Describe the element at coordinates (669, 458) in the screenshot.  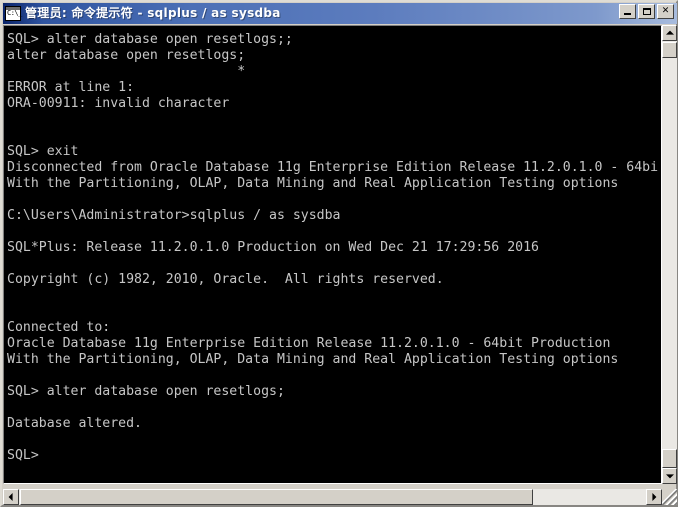
I see `vertical-scroll-thumb` at that location.